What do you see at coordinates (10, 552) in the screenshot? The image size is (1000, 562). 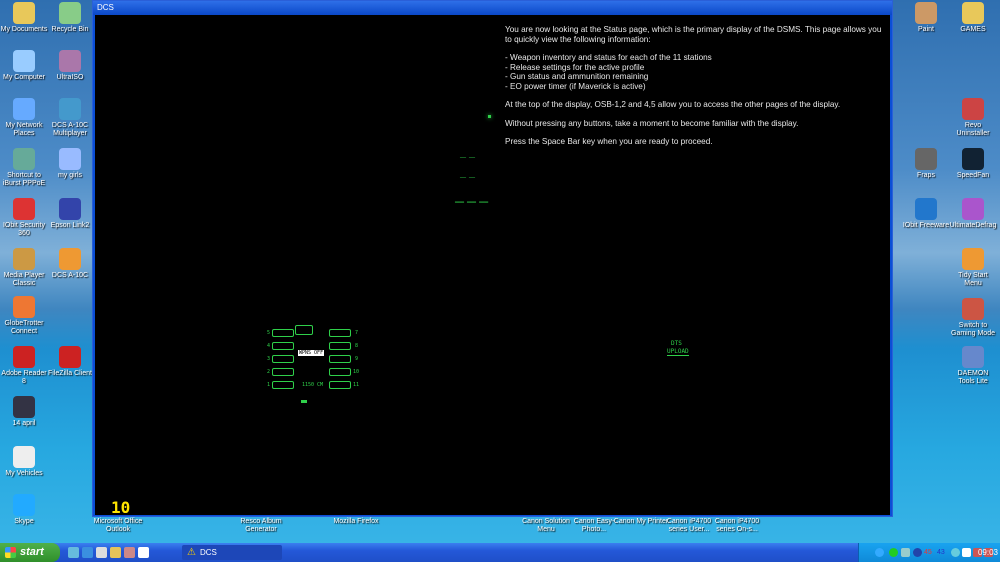 I see `windows-logo-icon` at bounding box center [10, 552].